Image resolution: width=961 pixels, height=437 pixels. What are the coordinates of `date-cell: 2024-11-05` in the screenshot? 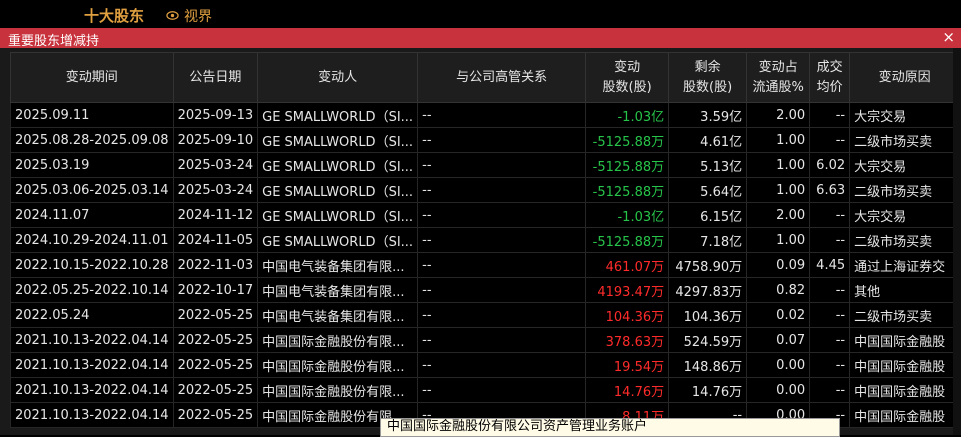 It's located at (215, 240).